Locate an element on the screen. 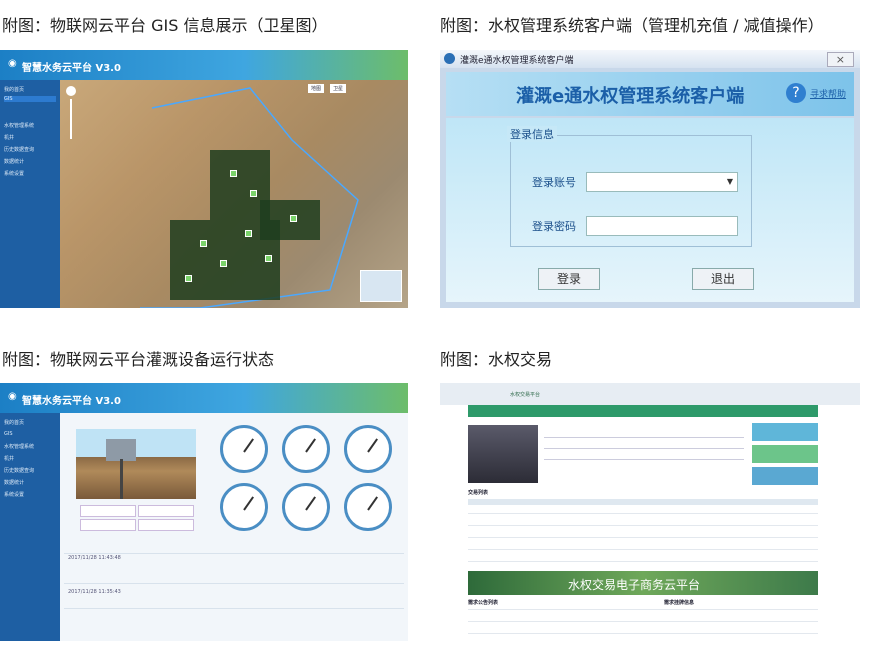 The image size is (870, 650). help-icon: ? is located at coordinates (796, 93).